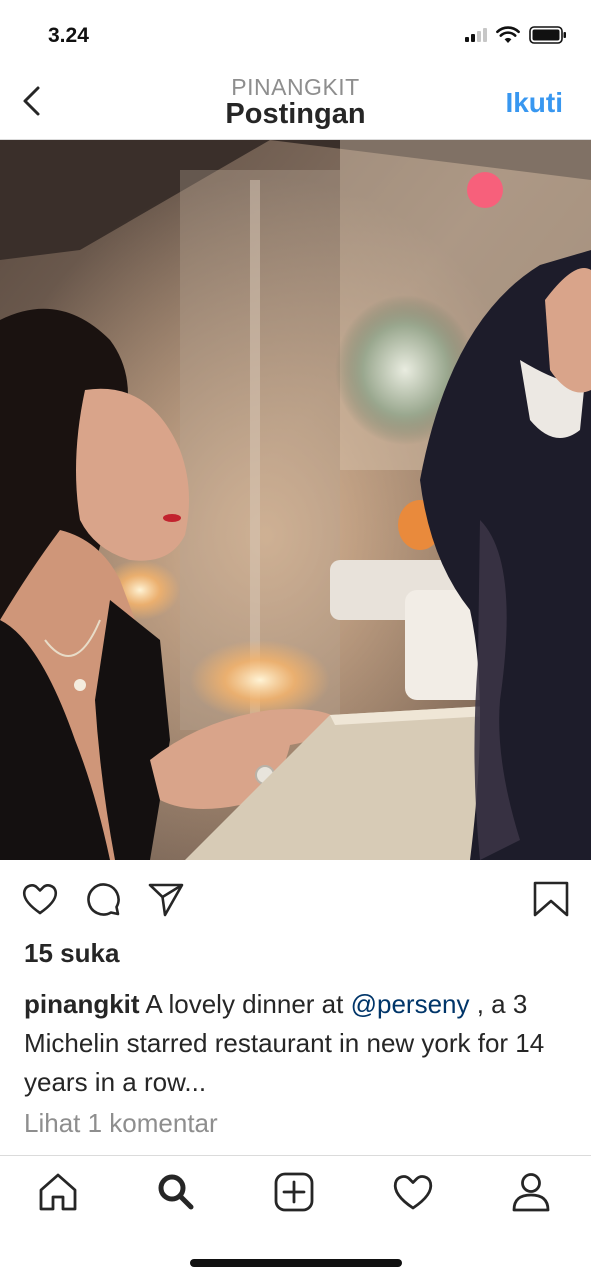 The image size is (591, 1280). I want to click on status-bar: 3.24, so click(295, 35).